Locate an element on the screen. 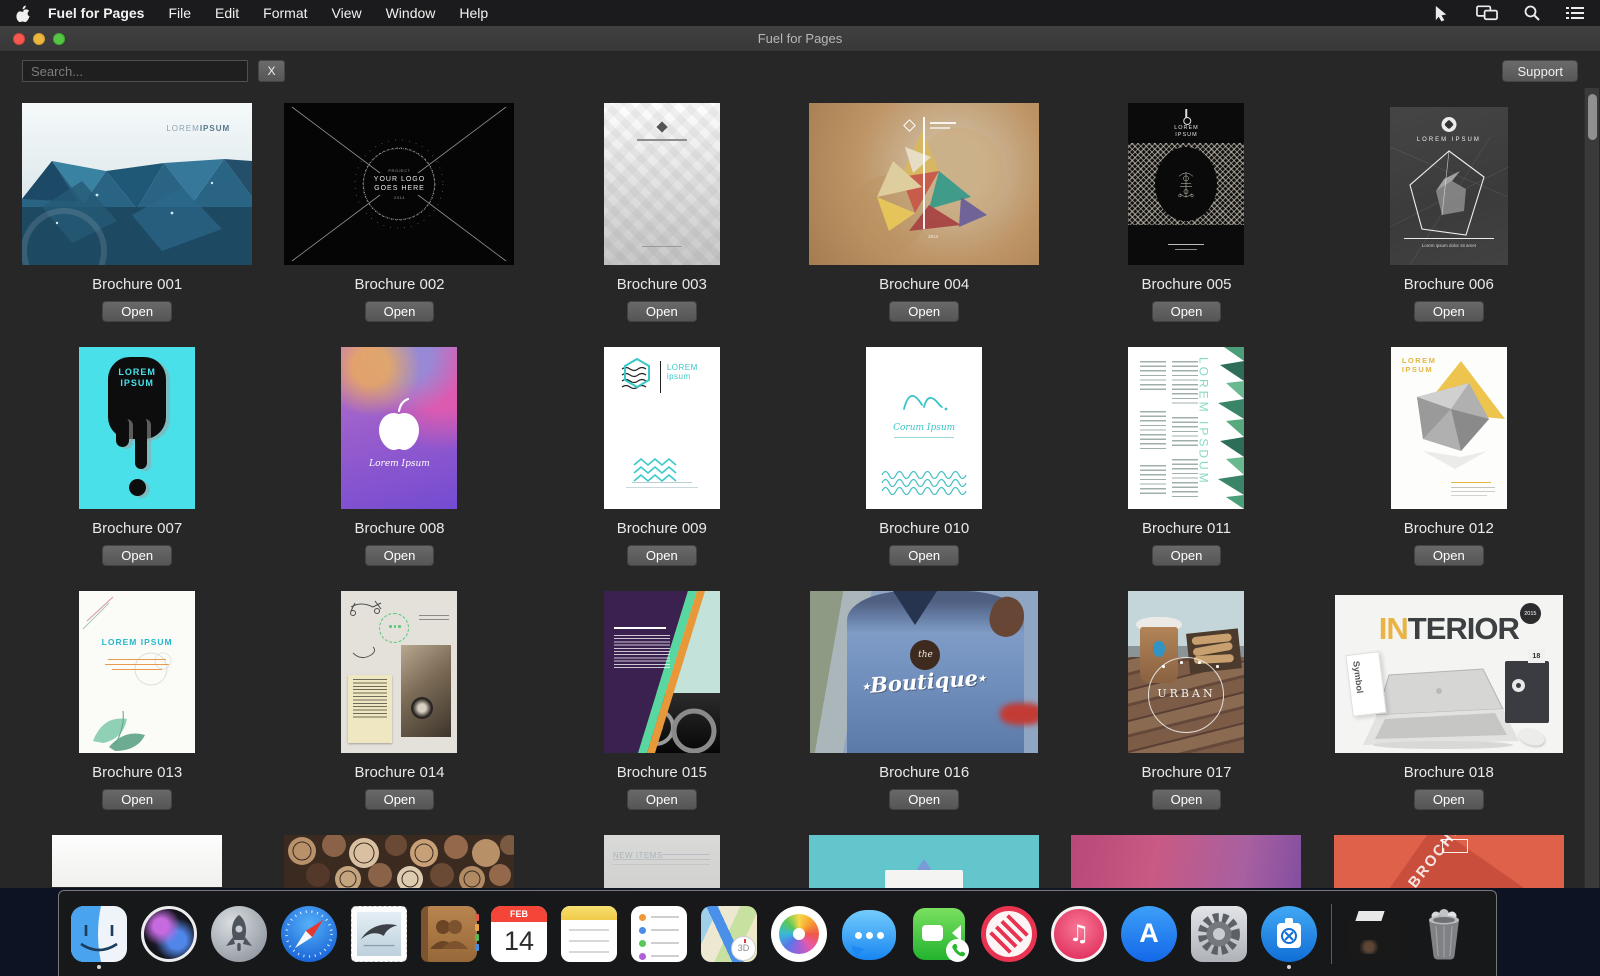  apple-menu-icon is located at coordinates (23, 13).